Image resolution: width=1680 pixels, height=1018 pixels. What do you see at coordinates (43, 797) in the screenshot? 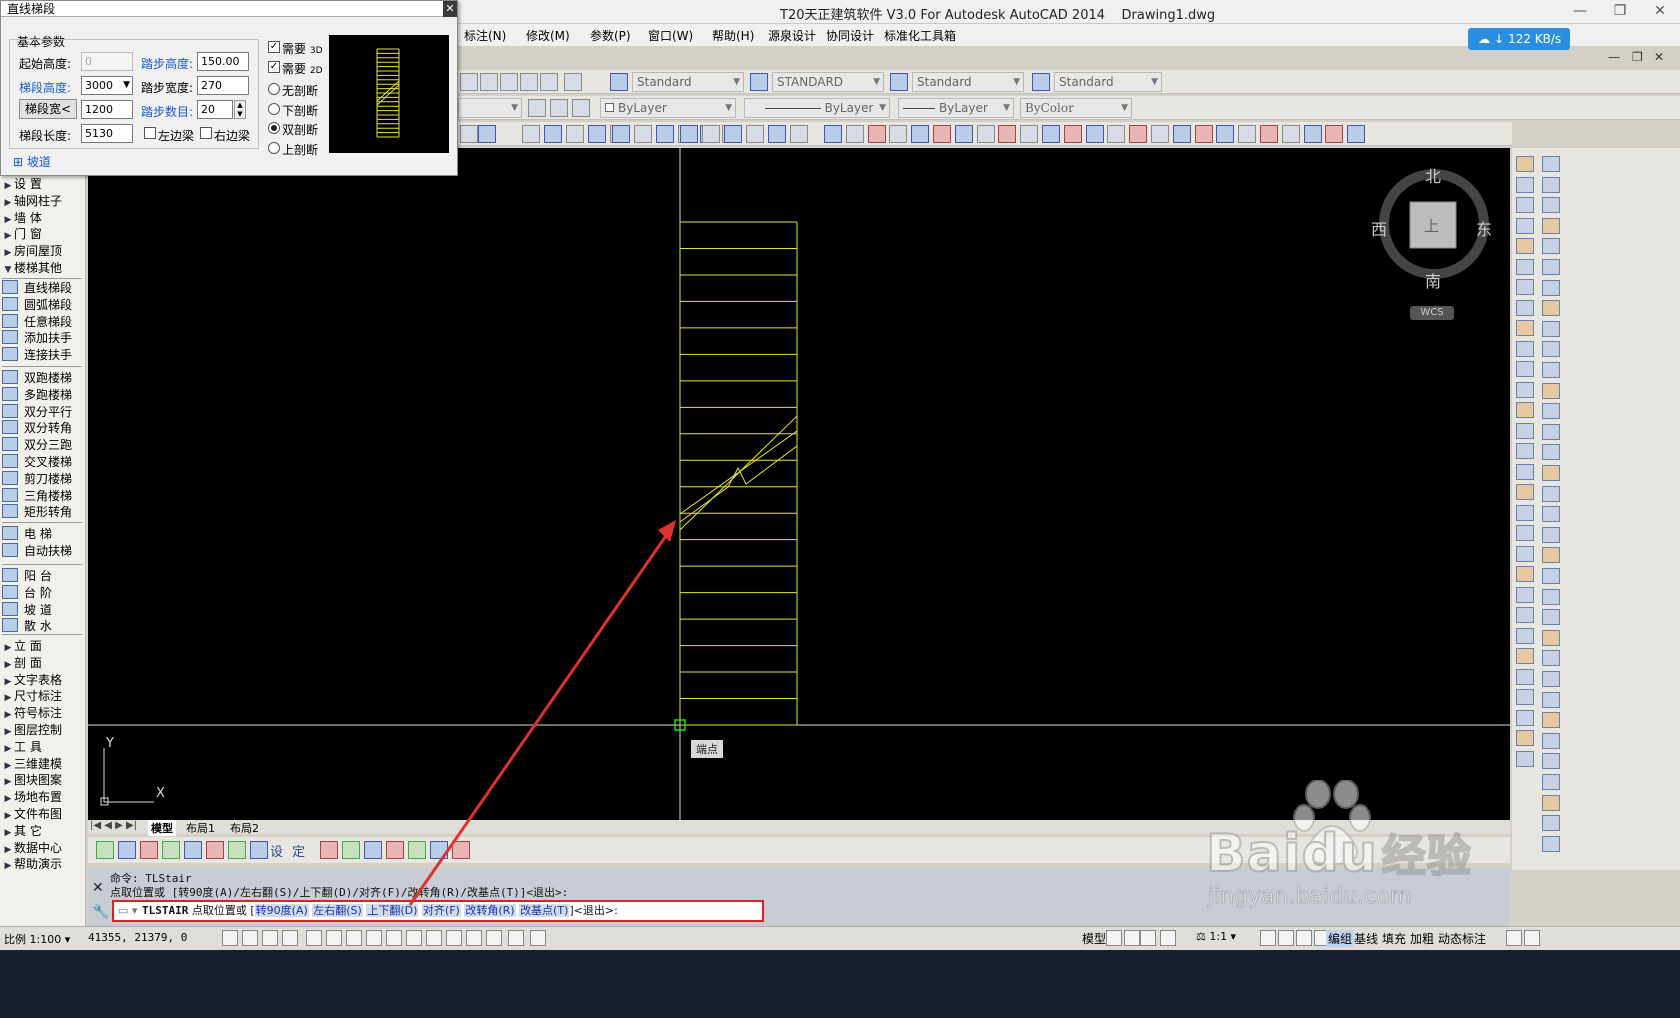
I see `screen-menu-item: ▶ 场地布置` at bounding box center [43, 797].